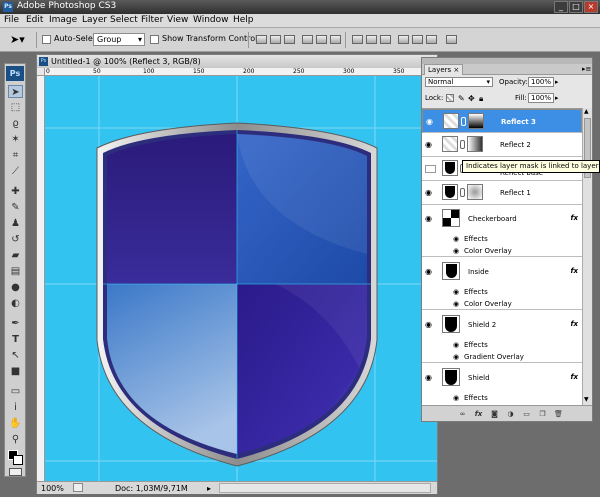 The width and height of the screenshot is (600, 497). Describe the element at coordinates (15, 191) in the screenshot. I see `healing-icon: ✚` at that location.